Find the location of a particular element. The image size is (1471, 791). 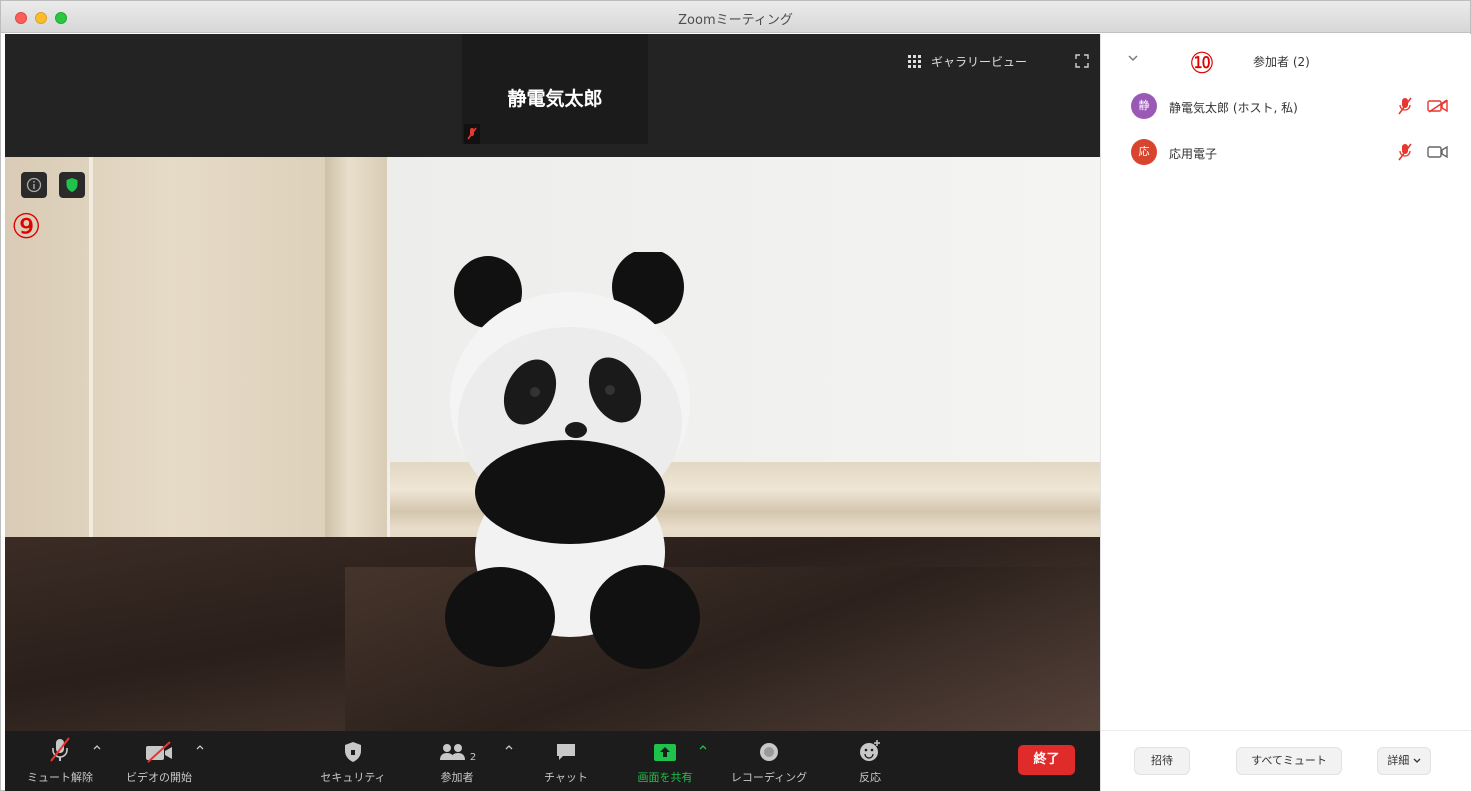

reactions-button: 反応 is located at coordinates (870, 761).